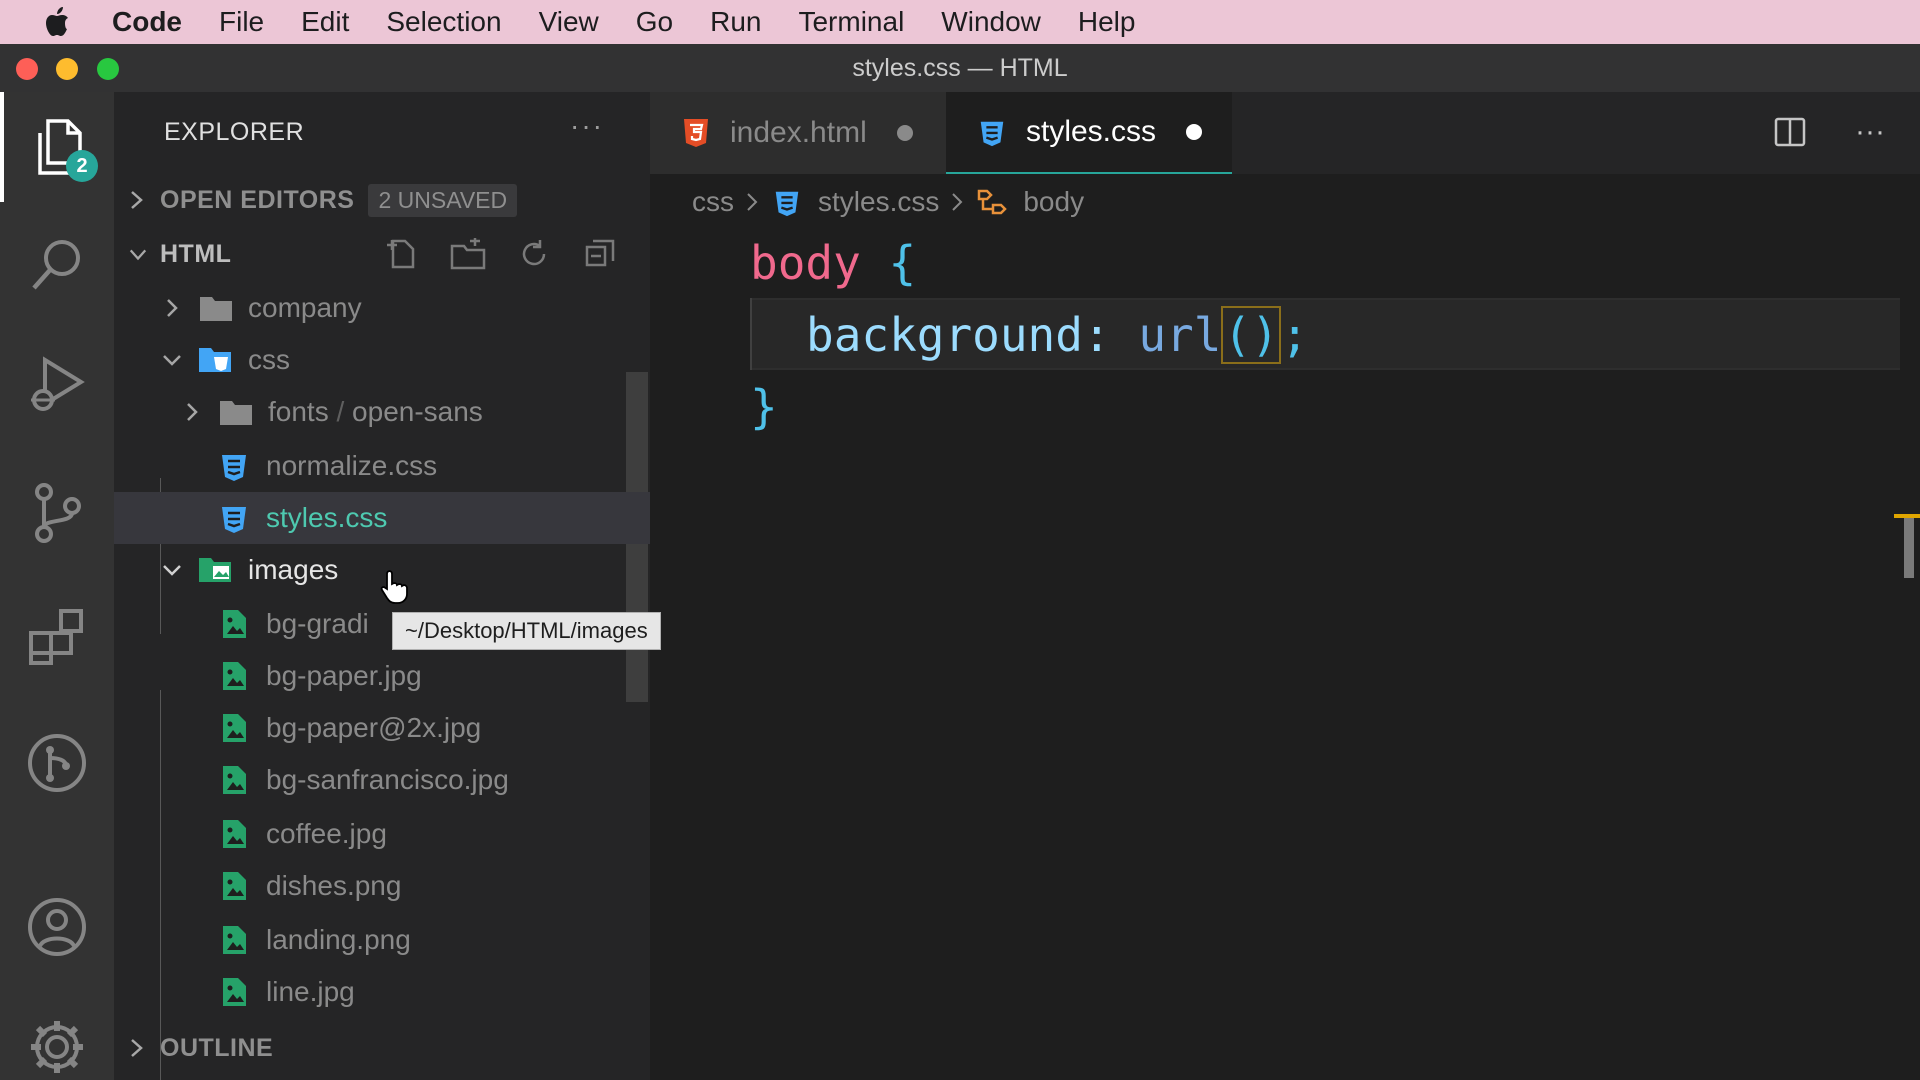 The height and width of the screenshot is (1080, 1920). Describe the element at coordinates (443, 22) in the screenshot. I see `menu-selection: Selection` at that location.